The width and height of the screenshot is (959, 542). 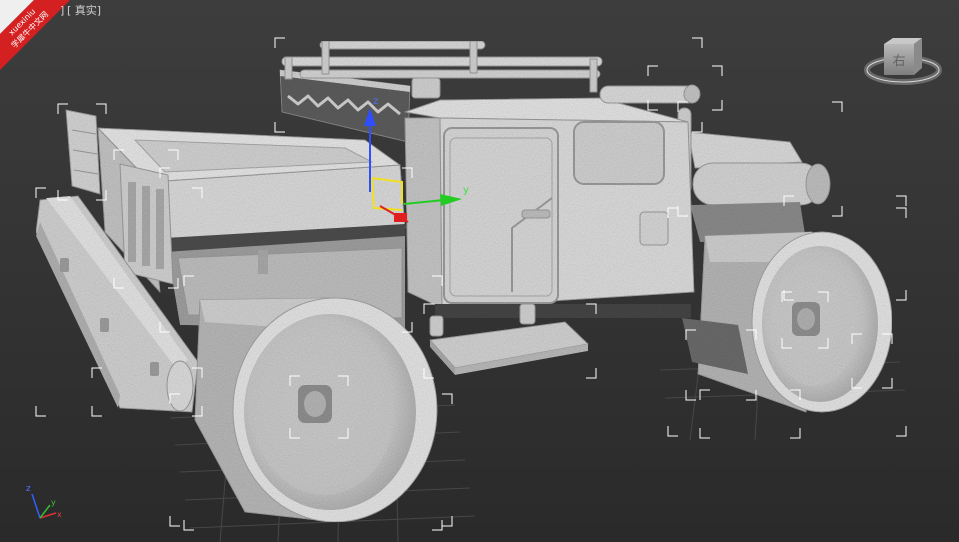 What do you see at coordinates (28, 489) in the screenshot?
I see `tripod-z-label: z` at bounding box center [28, 489].